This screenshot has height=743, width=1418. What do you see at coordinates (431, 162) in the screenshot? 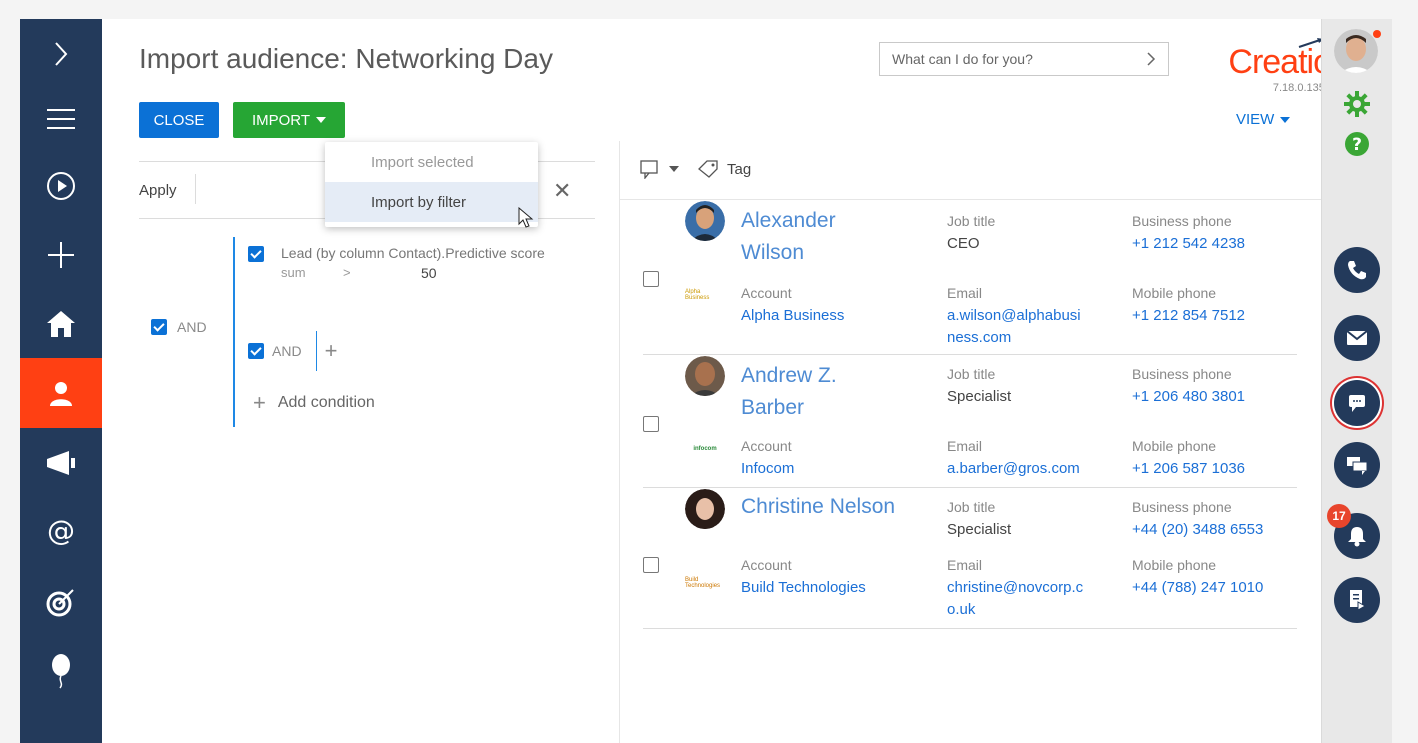
I see `menu-item-import-selected: Import selected` at bounding box center [431, 162].